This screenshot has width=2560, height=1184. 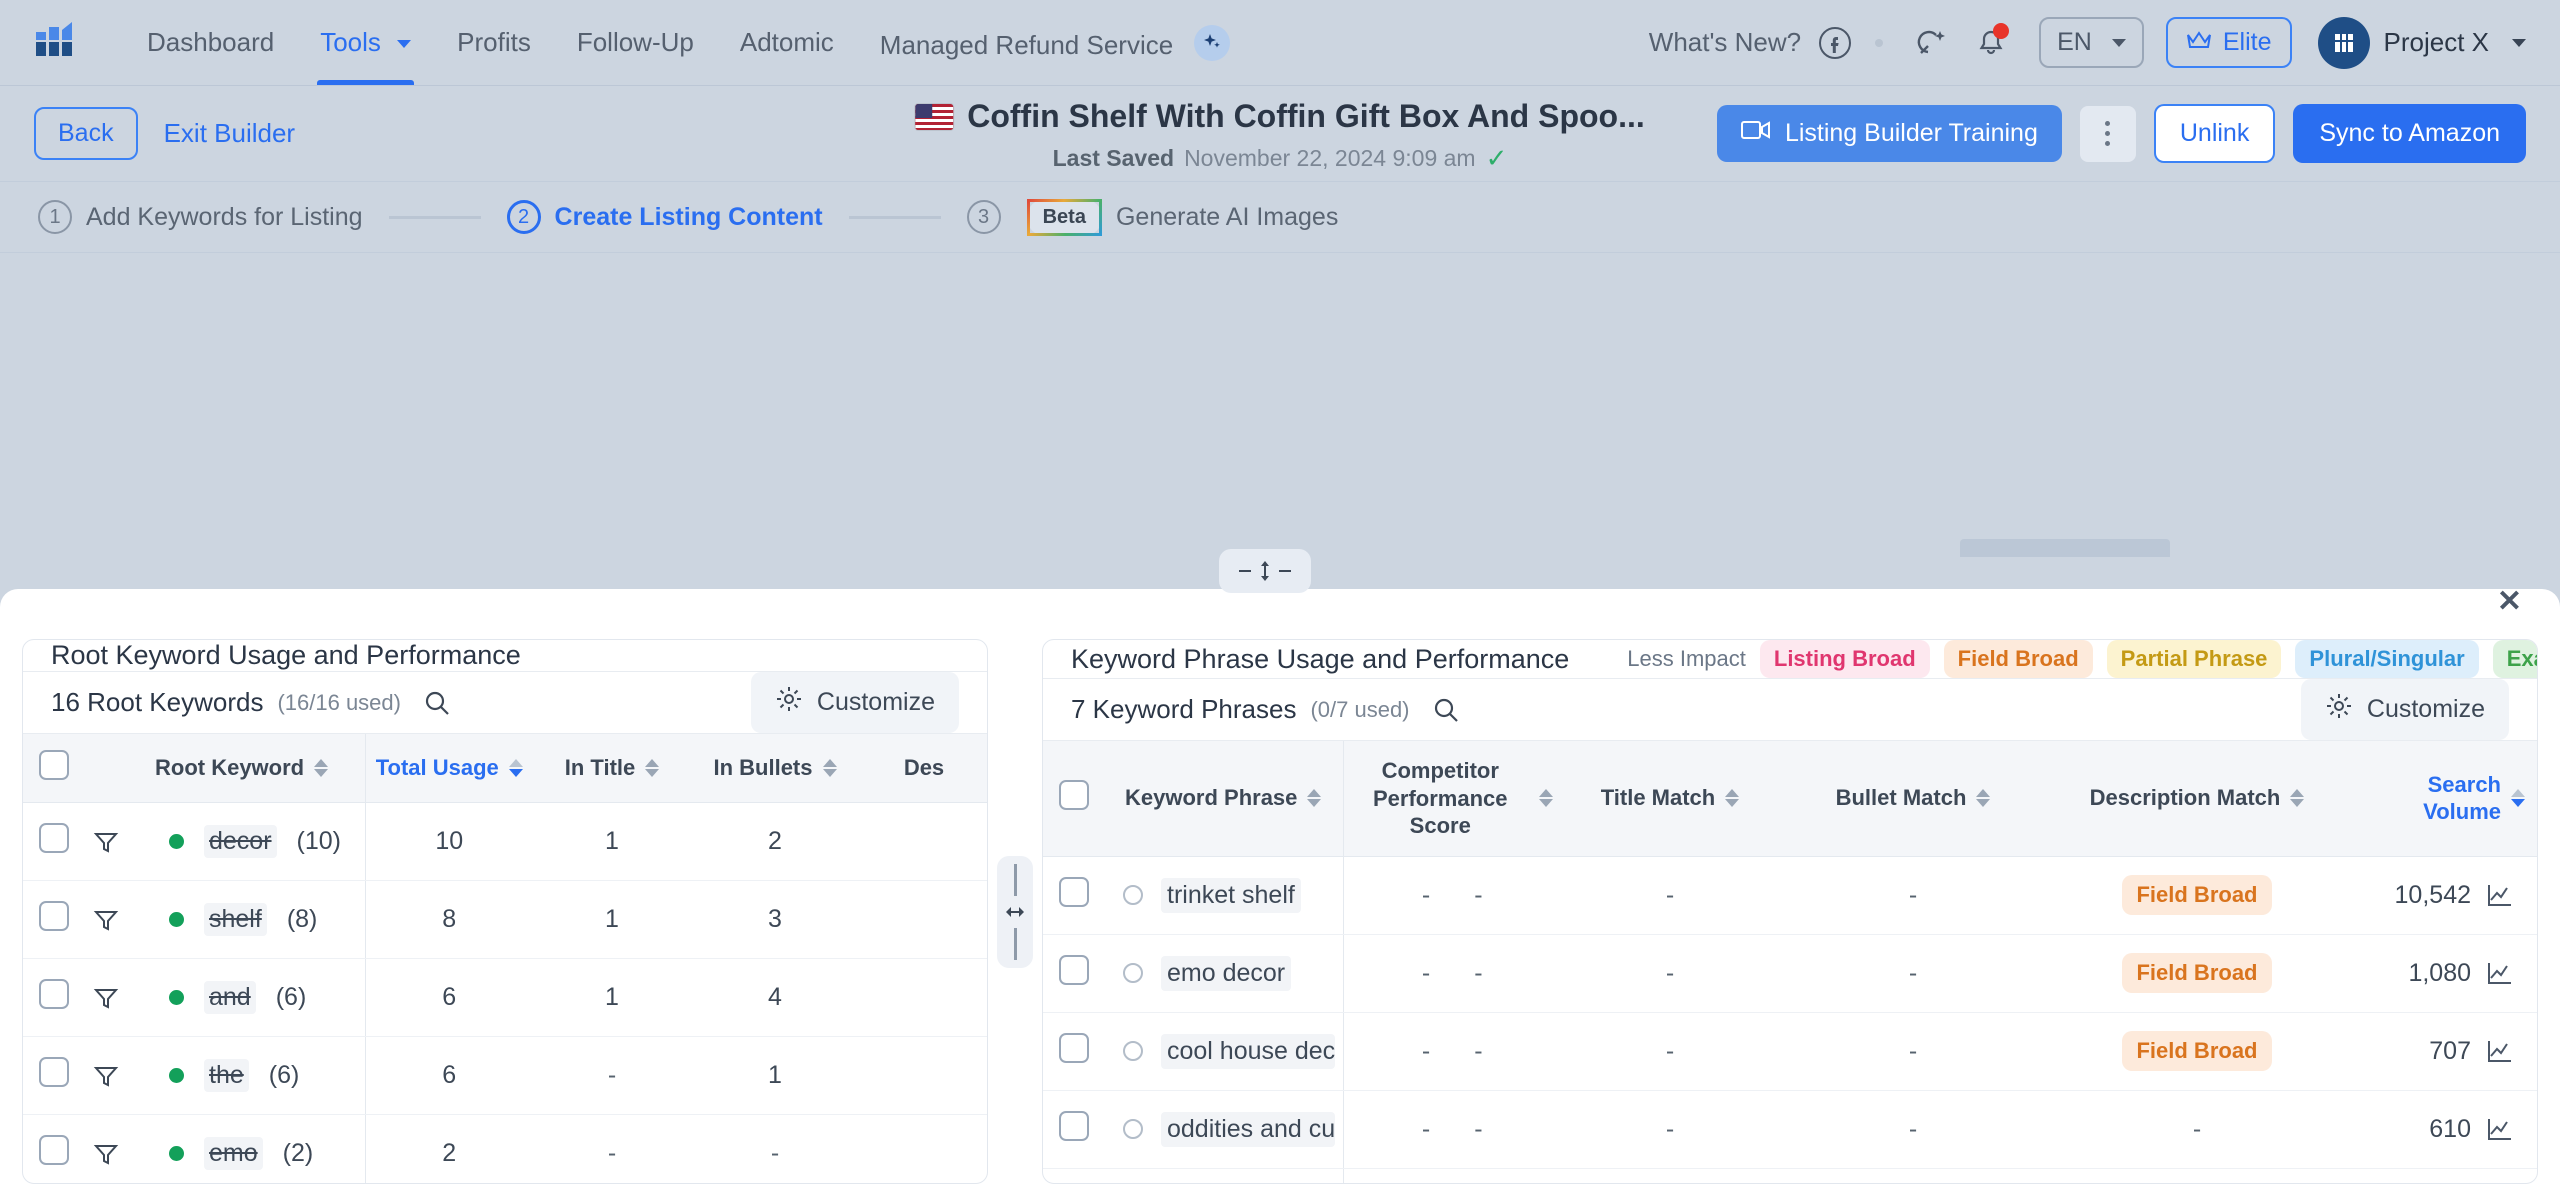 I want to click on language-selector: EN, so click(x=2091, y=42).